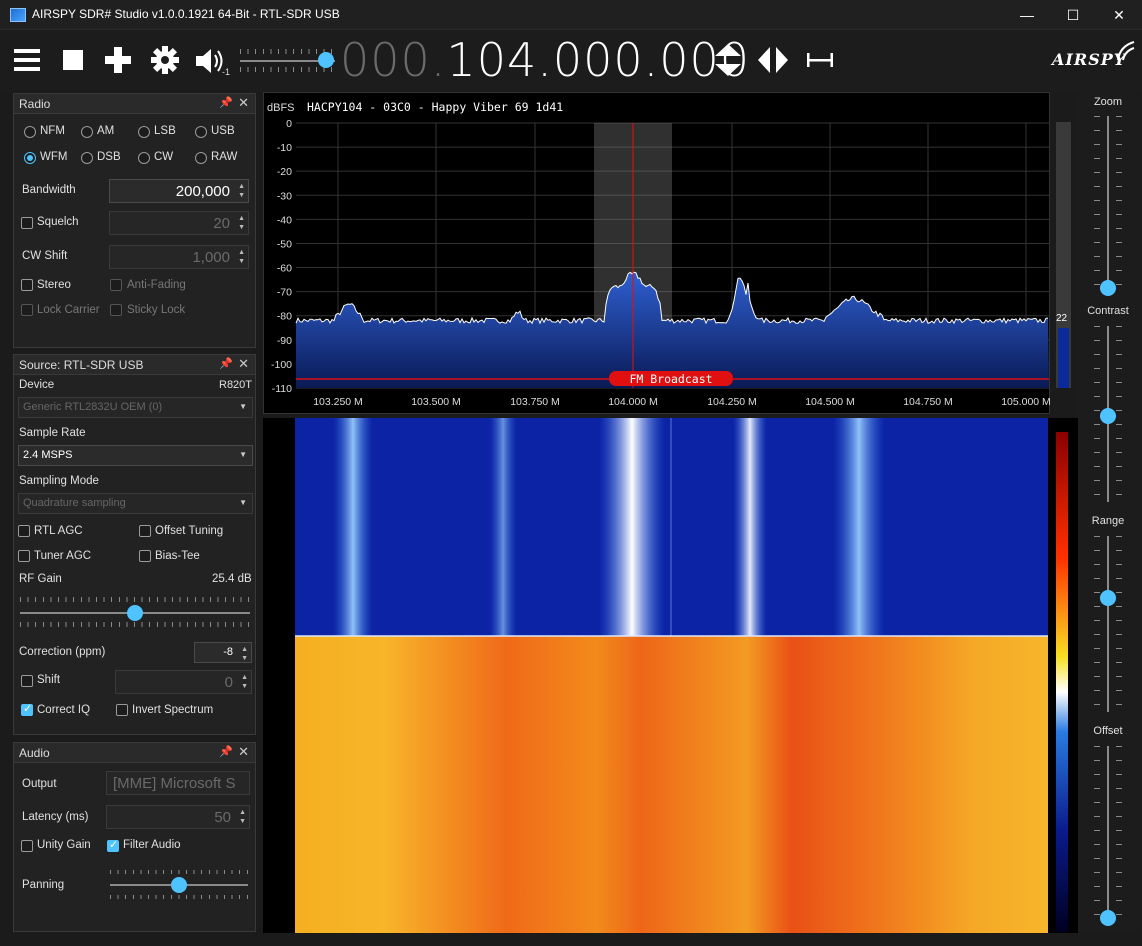 The height and width of the screenshot is (946, 1142). What do you see at coordinates (820, 60) in the screenshot?
I see `center-frequency-icon` at bounding box center [820, 60].